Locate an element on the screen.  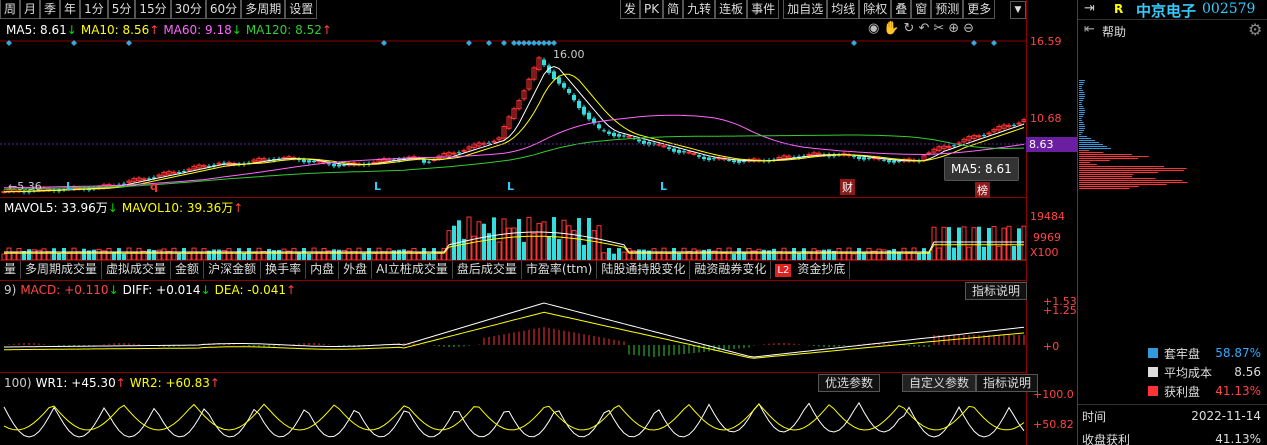
subtab-8: AI立桩成交量 is located at coordinates (412, 270).